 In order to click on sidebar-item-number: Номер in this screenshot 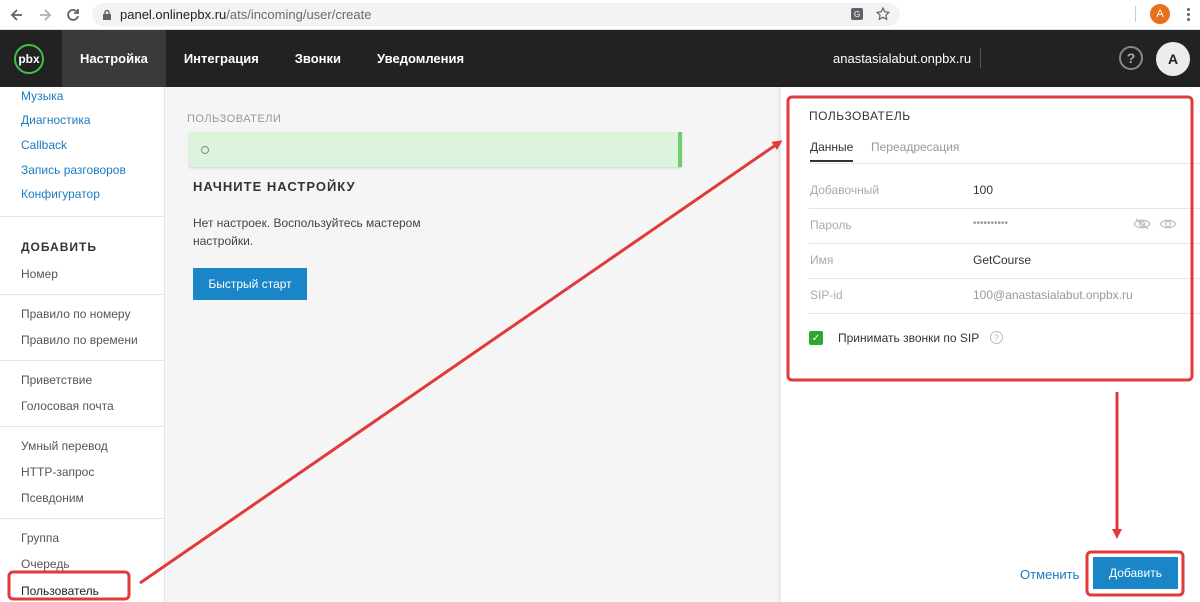, I will do `click(39, 274)`.